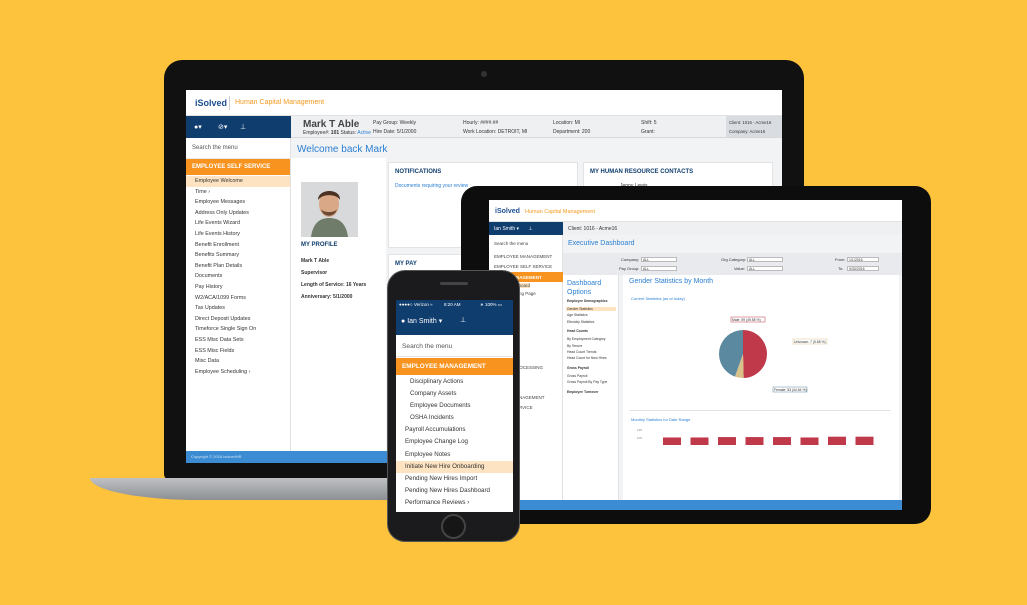 Image resolution: width=1027 pixels, height=605 pixels. I want to click on phone-user-menu: ● Ian Smith ▾ ⊥, so click(454, 322).